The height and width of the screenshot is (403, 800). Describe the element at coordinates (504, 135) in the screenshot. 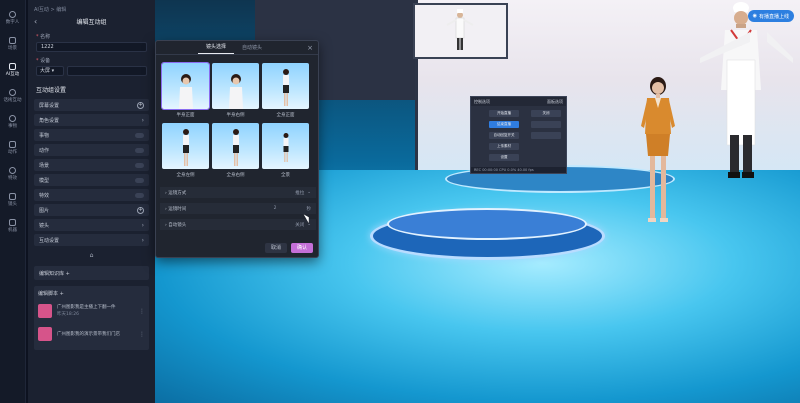

I see `console-button: 自动回复开关` at that location.